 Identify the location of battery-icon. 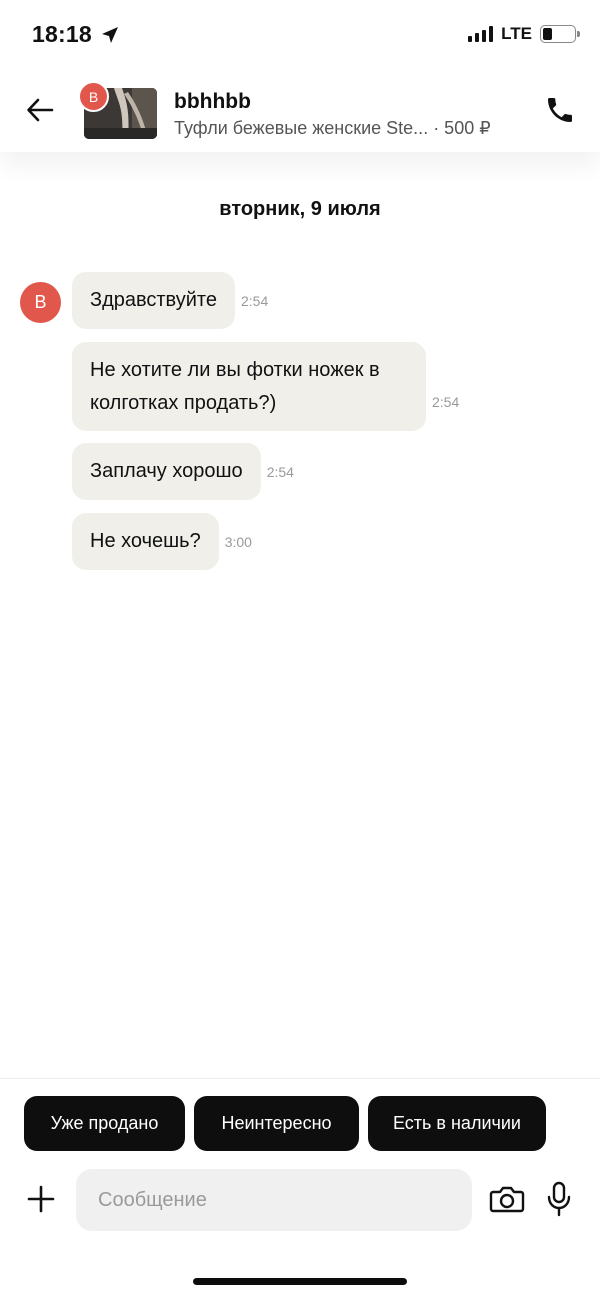
(560, 34).